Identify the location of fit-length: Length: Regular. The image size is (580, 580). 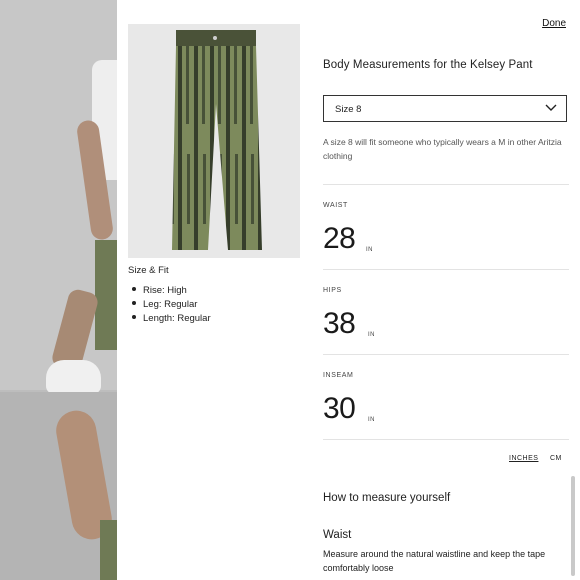
(177, 318).